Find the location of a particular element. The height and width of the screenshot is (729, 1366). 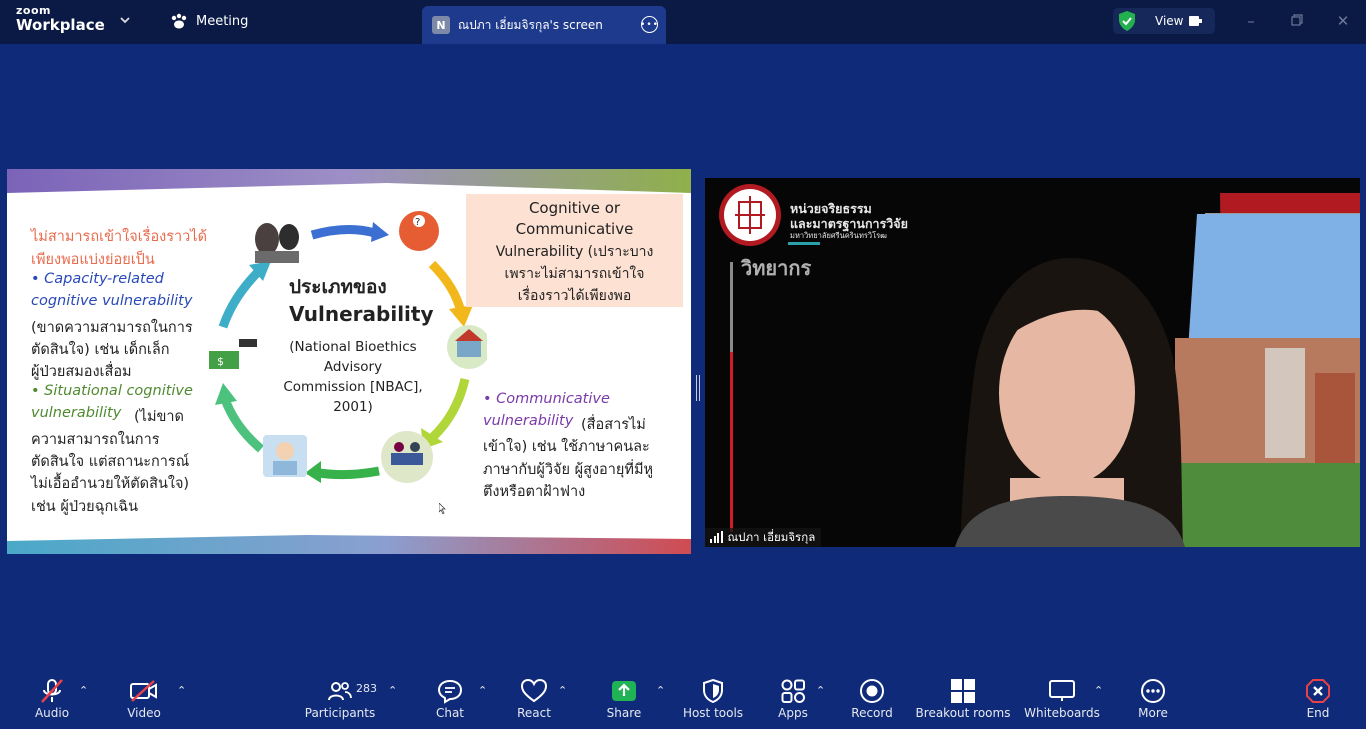

more-options-icon: ••• is located at coordinates (649, 24).